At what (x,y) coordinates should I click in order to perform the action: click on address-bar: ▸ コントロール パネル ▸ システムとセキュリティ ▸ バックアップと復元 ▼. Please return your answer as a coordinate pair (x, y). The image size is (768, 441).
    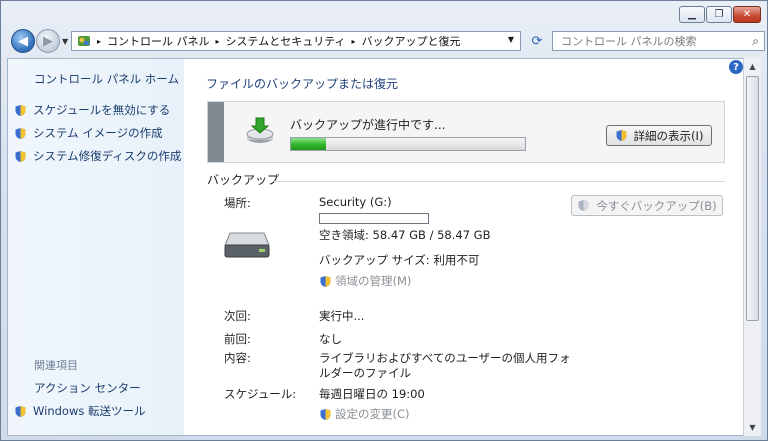
    Looking at the image, I should click on (296, 41).